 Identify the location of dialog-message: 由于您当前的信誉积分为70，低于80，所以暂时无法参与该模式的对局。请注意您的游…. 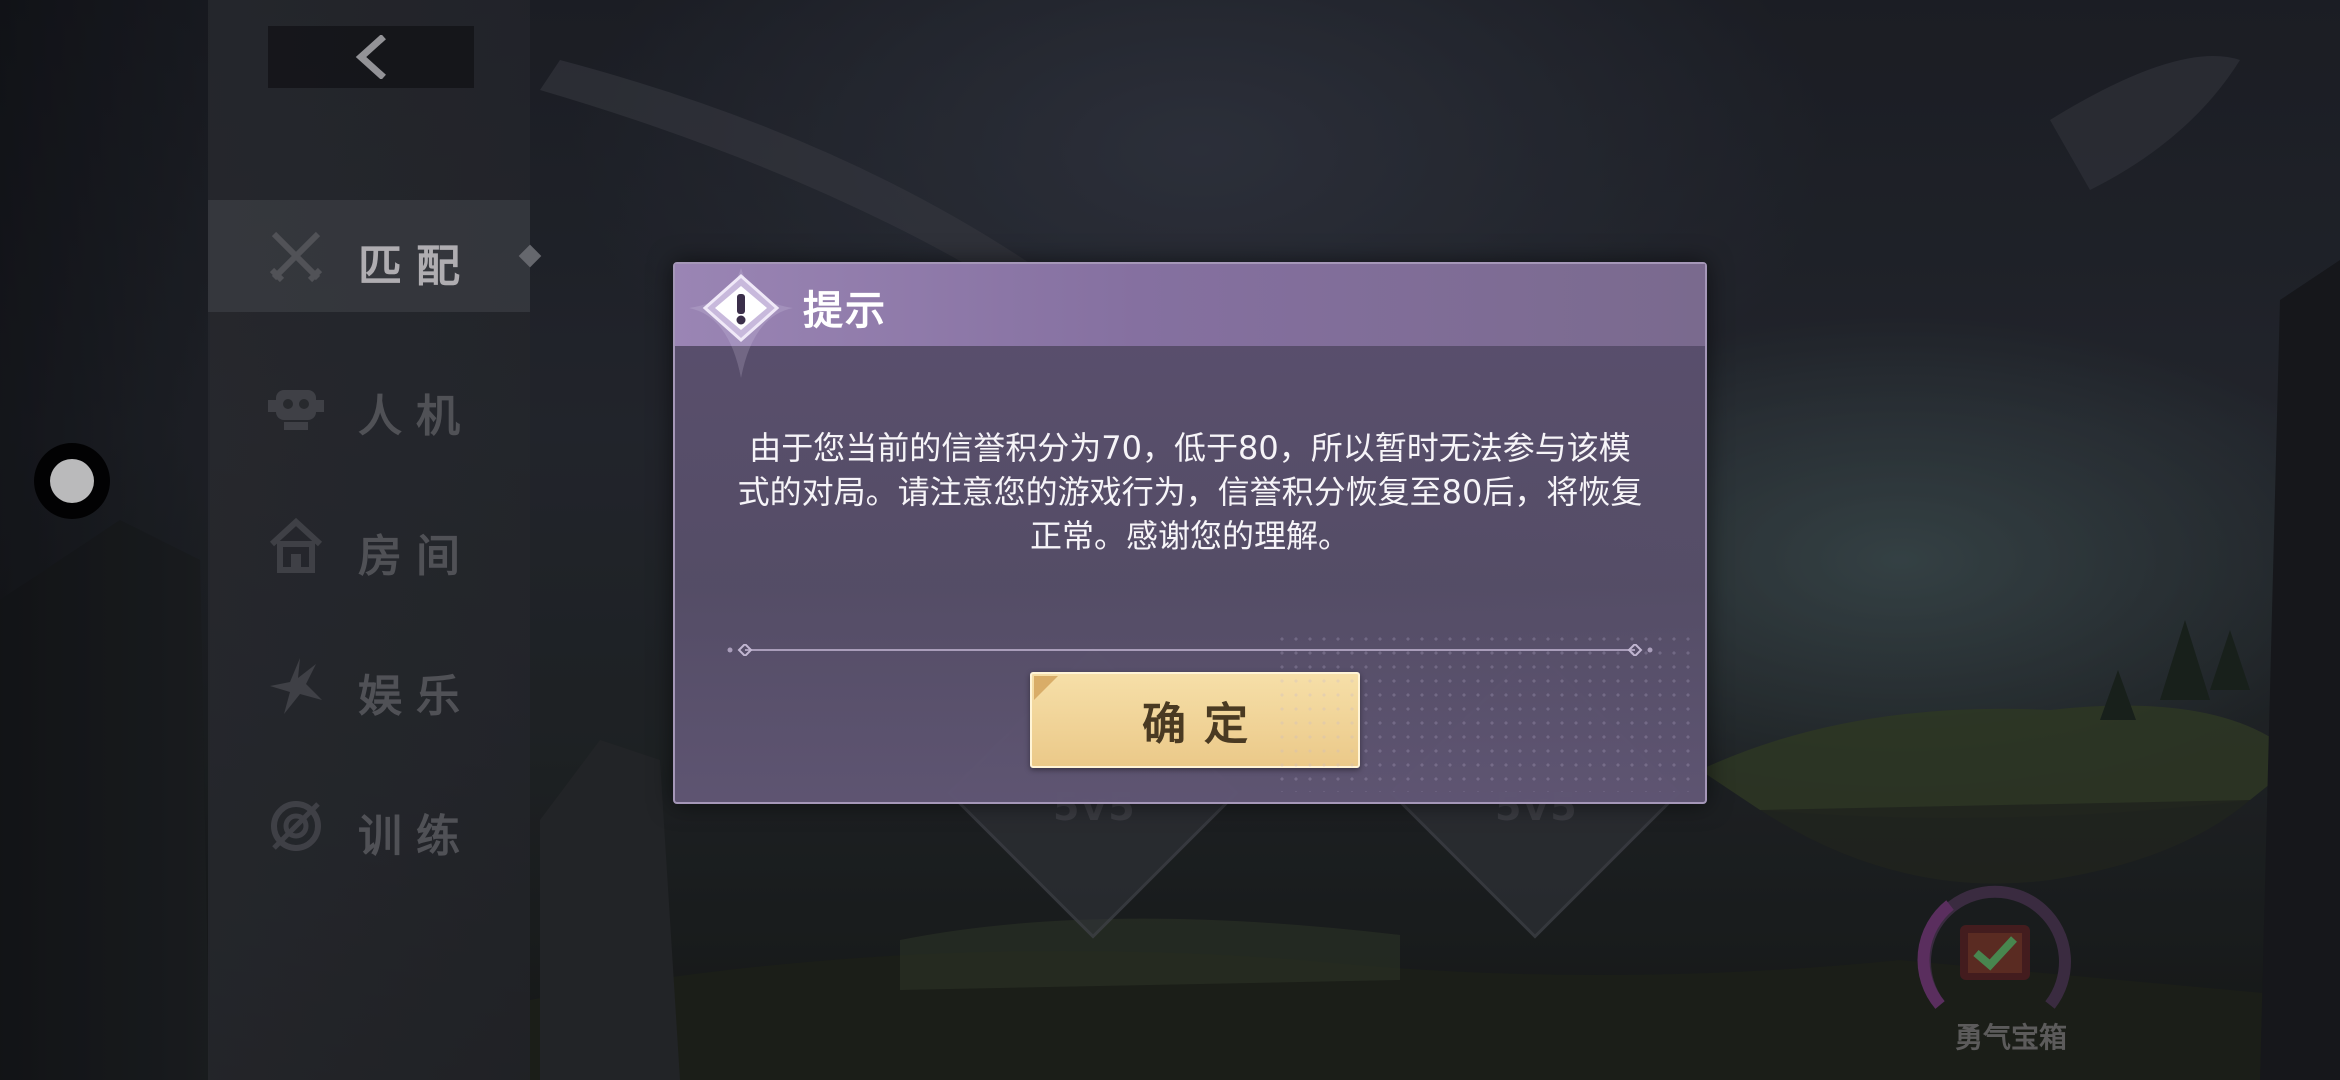
(1190, 492).